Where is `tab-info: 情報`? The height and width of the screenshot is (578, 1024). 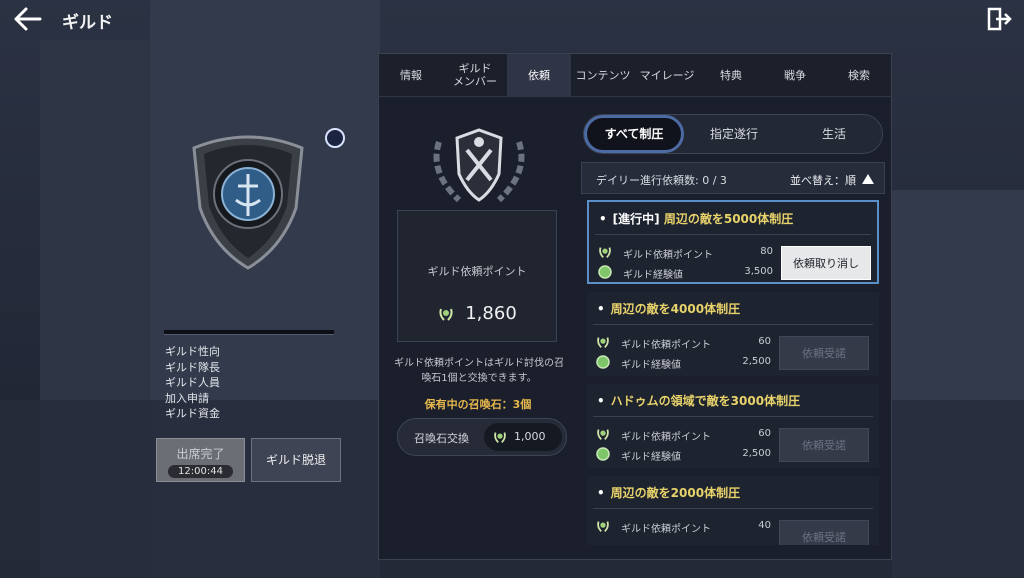
tab-info: 情報 is located at coordinates (411, 75).